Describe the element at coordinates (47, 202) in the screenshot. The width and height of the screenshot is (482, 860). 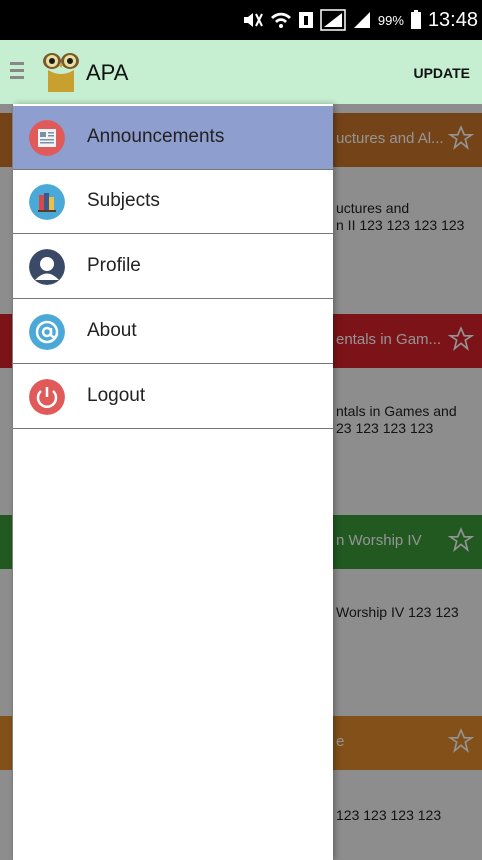
I see `books-icon` at that location.